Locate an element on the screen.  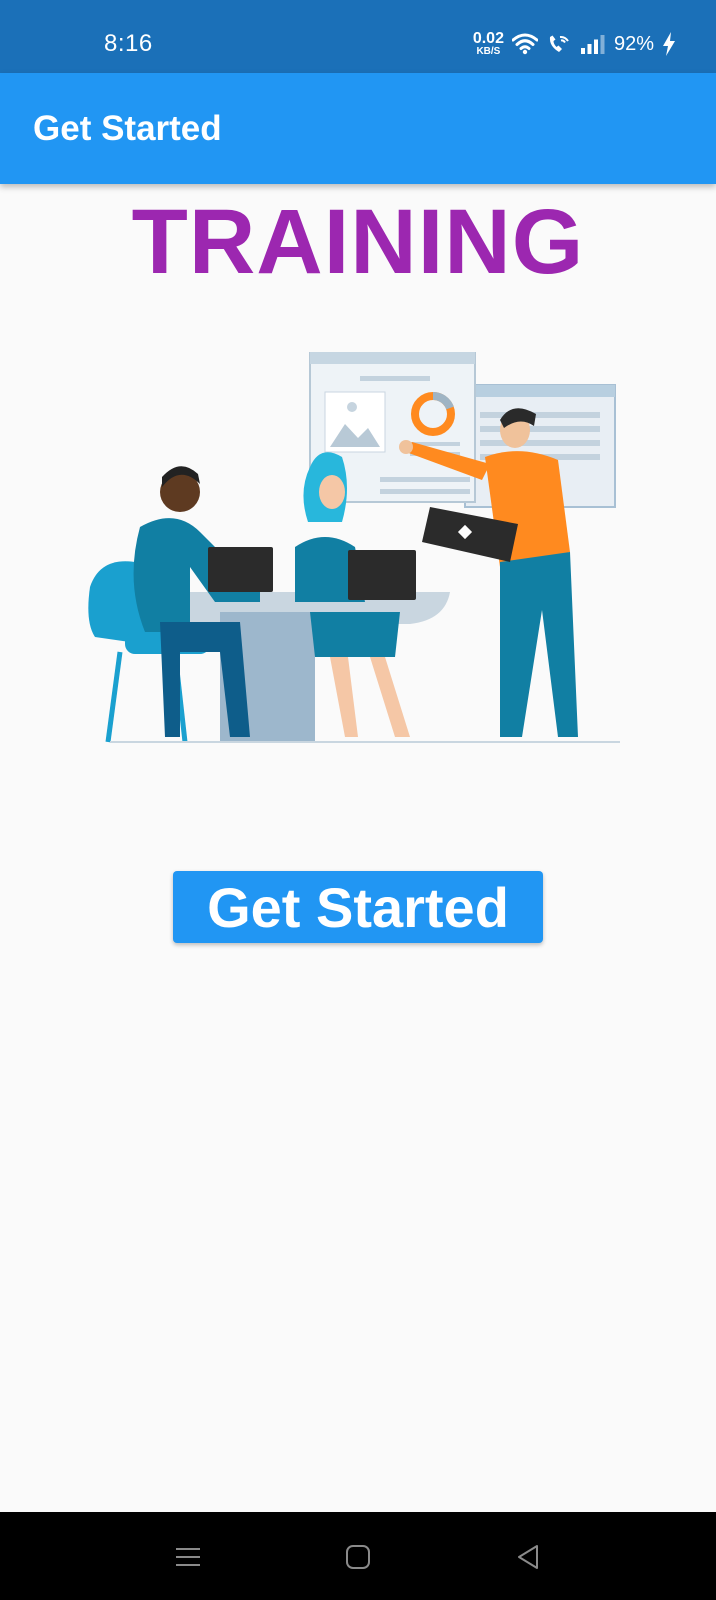
wifi-calling-icon is located at coordinates (559, 43).